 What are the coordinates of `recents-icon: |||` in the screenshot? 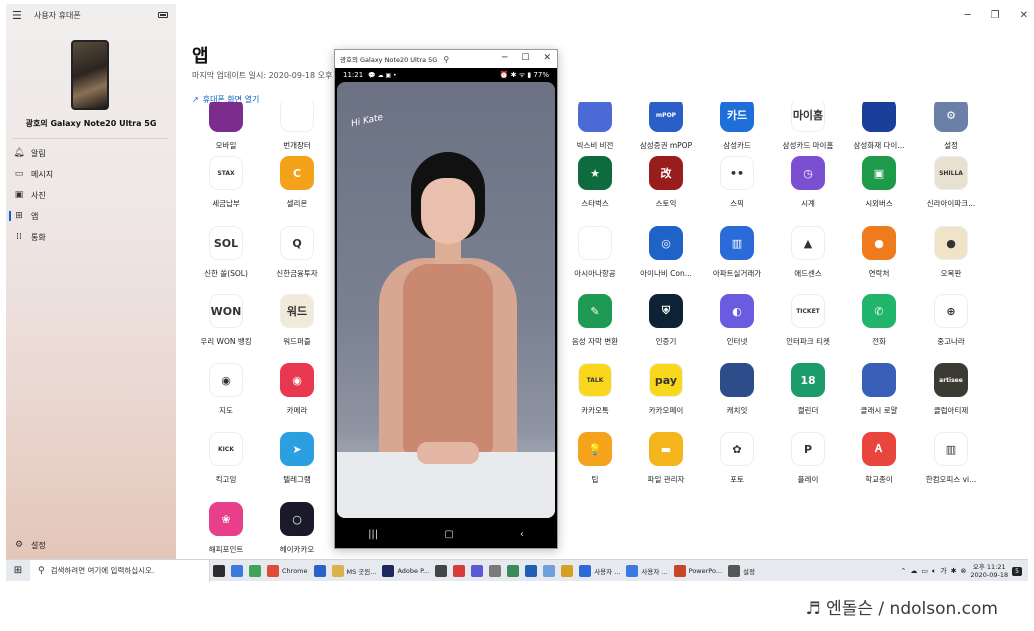 It's located at (373, 534).